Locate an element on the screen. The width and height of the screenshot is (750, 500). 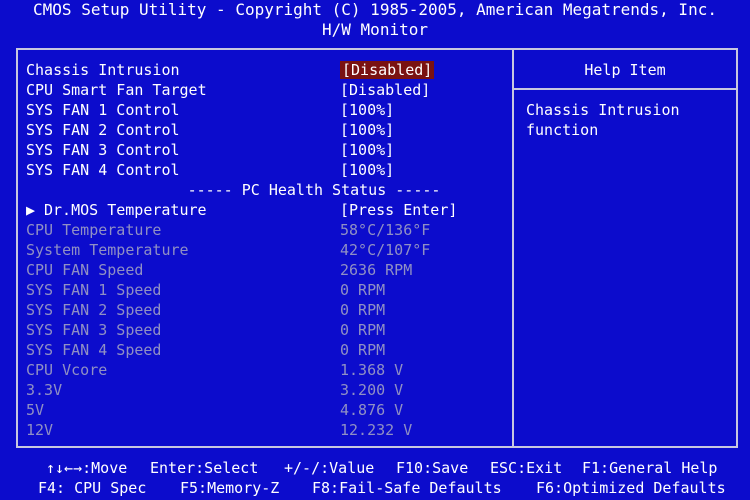
setting-sys-fan-4-control: SYS FAN 4 Control [100%] is located at coordinates (264, 170).